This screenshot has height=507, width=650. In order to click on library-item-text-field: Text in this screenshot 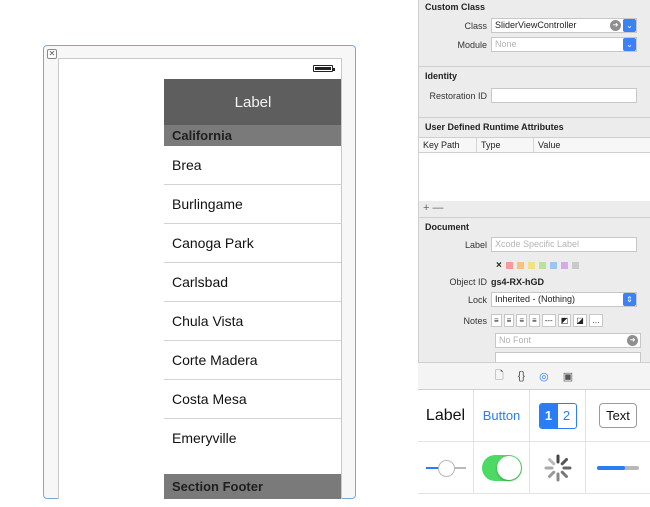, I will do `click(618, 416)`.